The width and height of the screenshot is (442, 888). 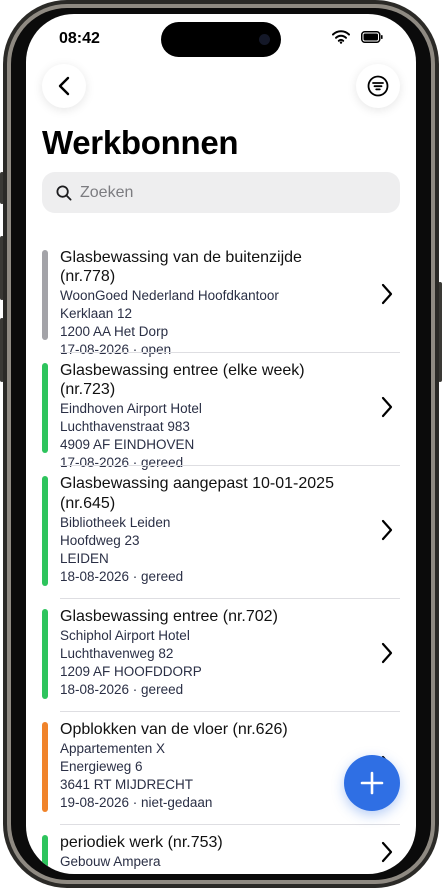 I want to click on search-placeholder: Zoeken, so click(x=107, y=192).